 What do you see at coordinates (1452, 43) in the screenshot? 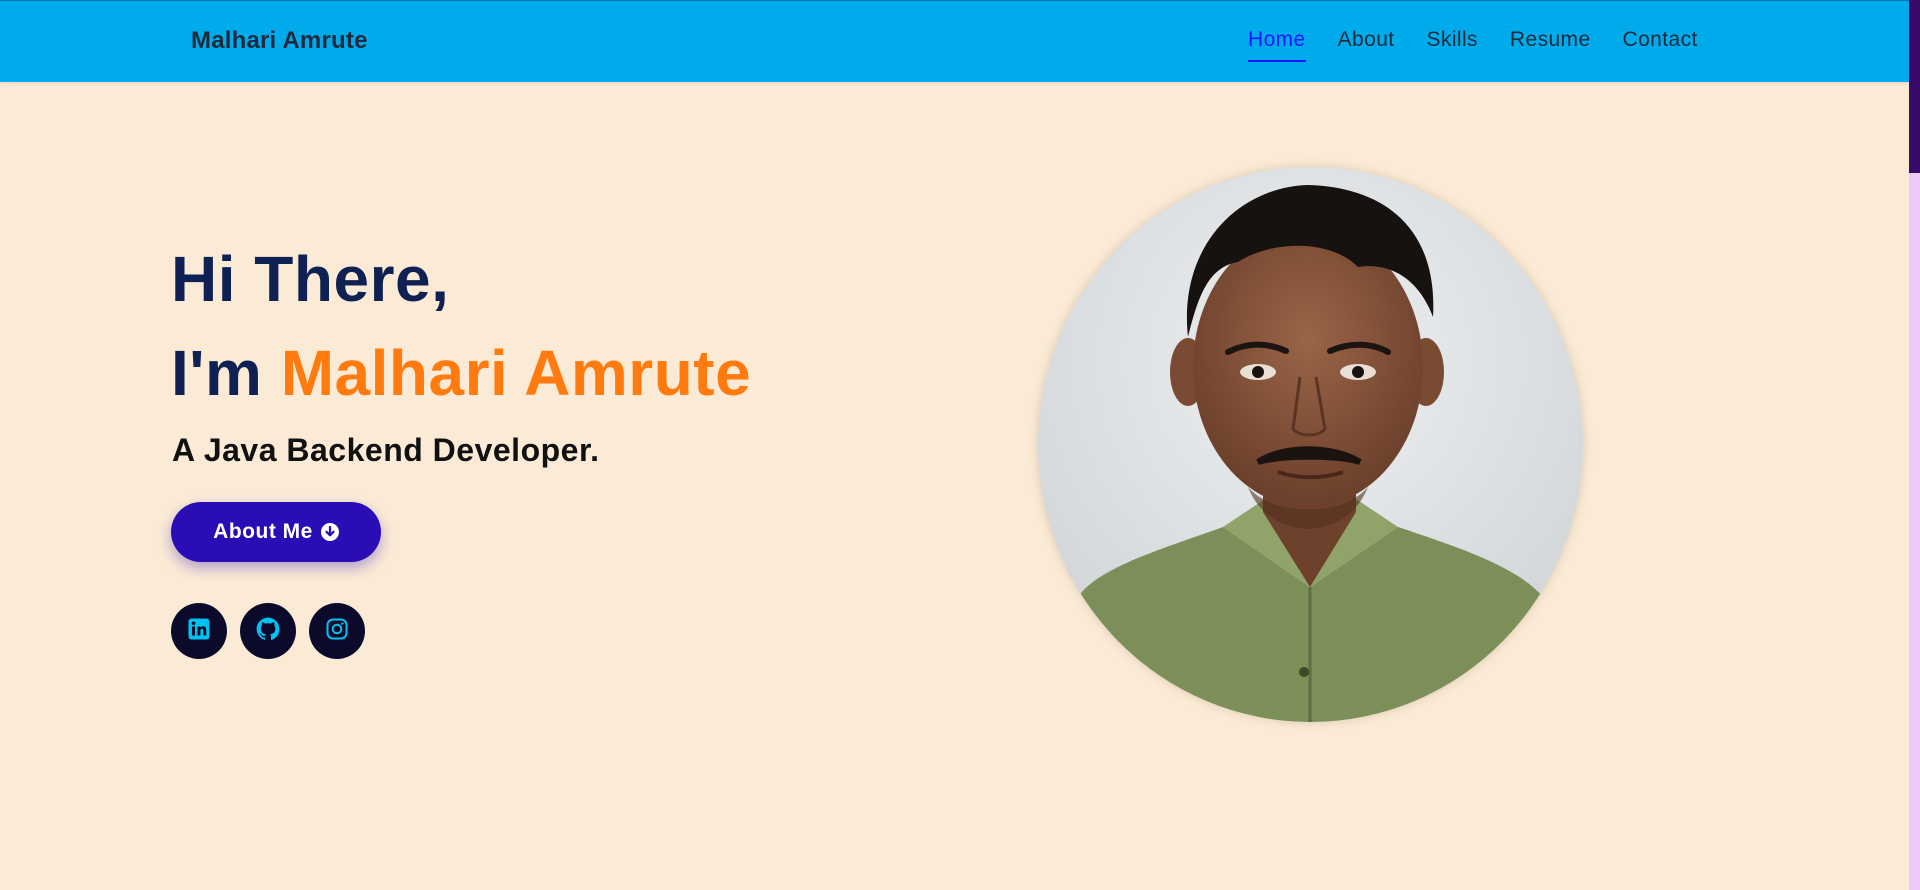
I see `nav-link-skills: Skills` at bounding box center [1452, 43].